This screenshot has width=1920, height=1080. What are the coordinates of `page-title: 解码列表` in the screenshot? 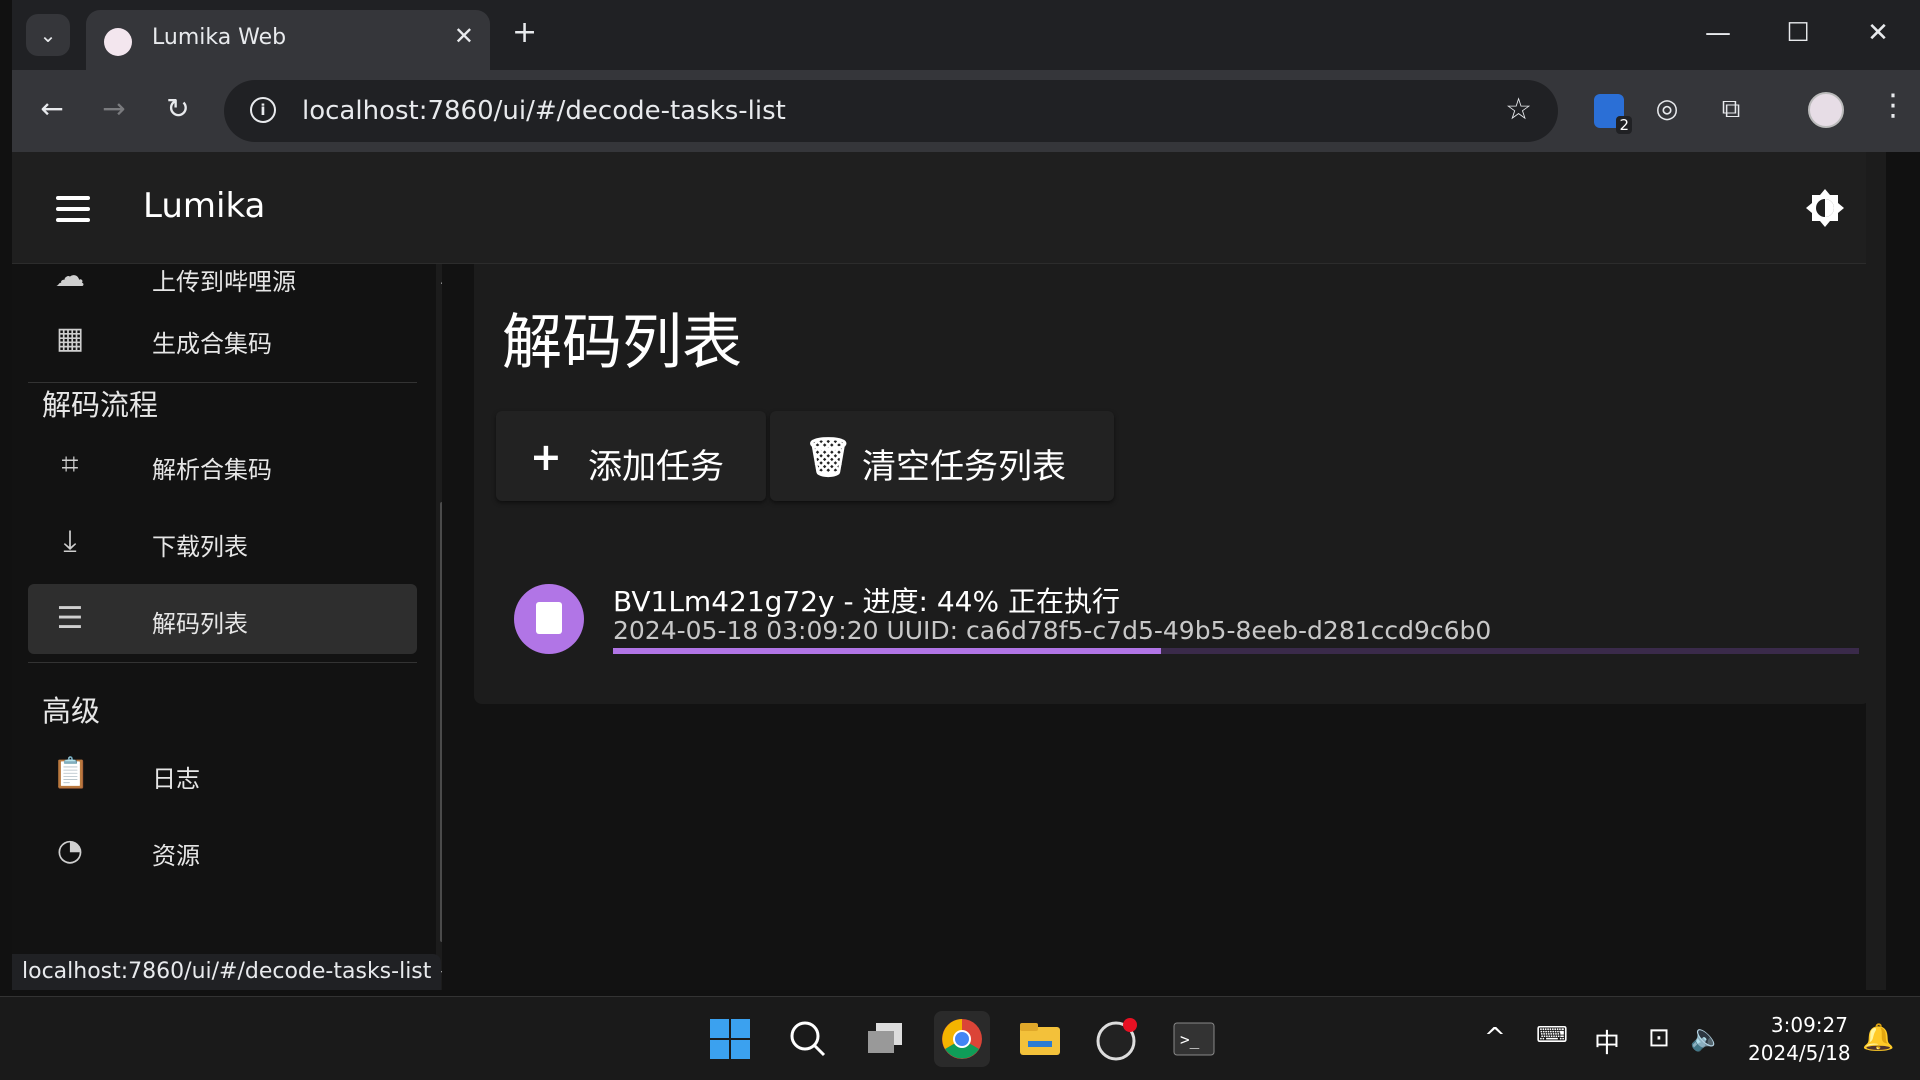 It's located at (622, 343).